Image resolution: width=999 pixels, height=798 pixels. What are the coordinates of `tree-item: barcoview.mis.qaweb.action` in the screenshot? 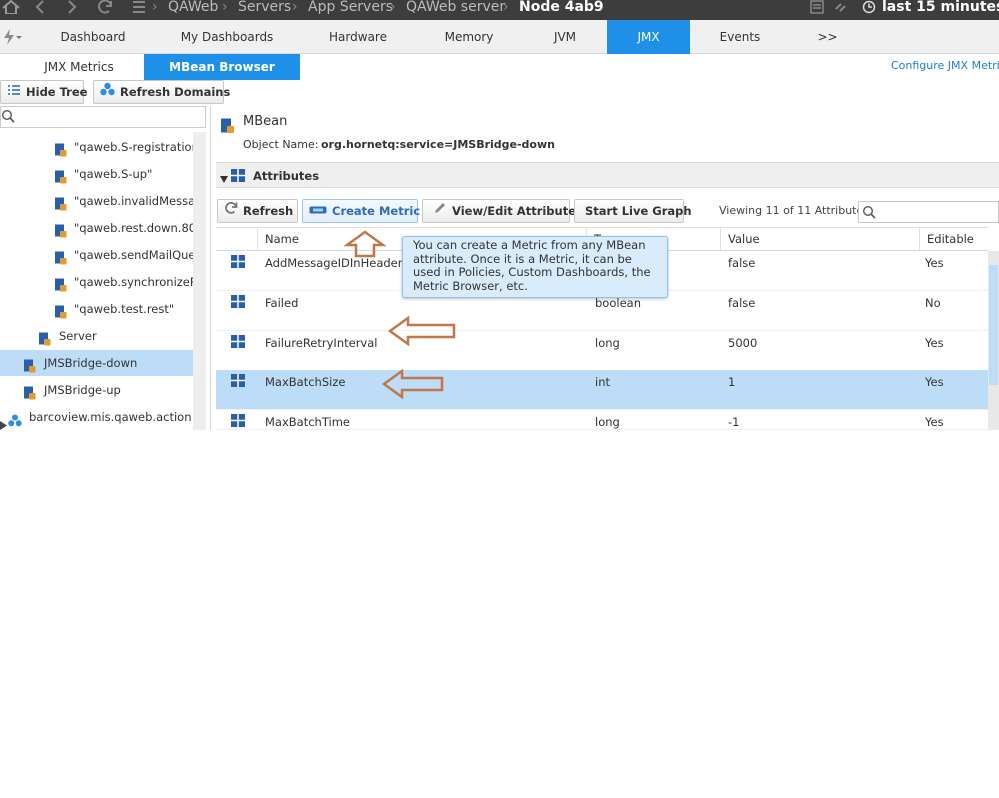 It's located at (96, 417).